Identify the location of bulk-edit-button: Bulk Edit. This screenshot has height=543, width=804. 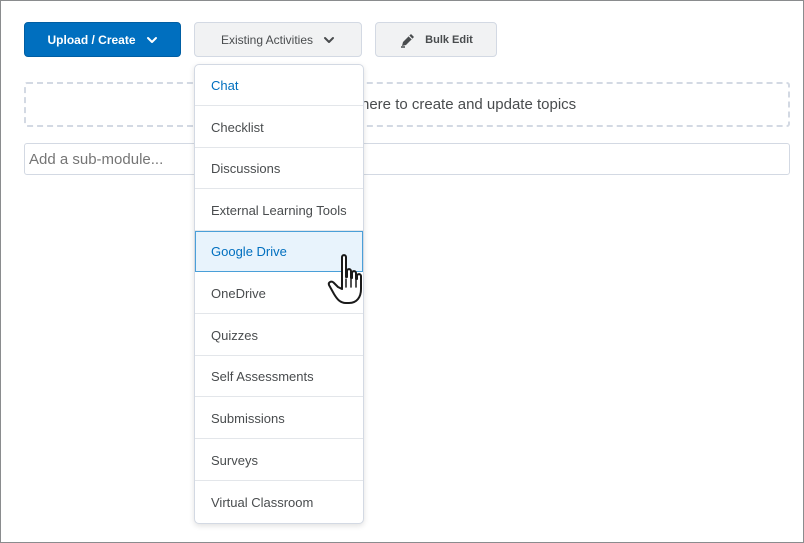
(436, 39).